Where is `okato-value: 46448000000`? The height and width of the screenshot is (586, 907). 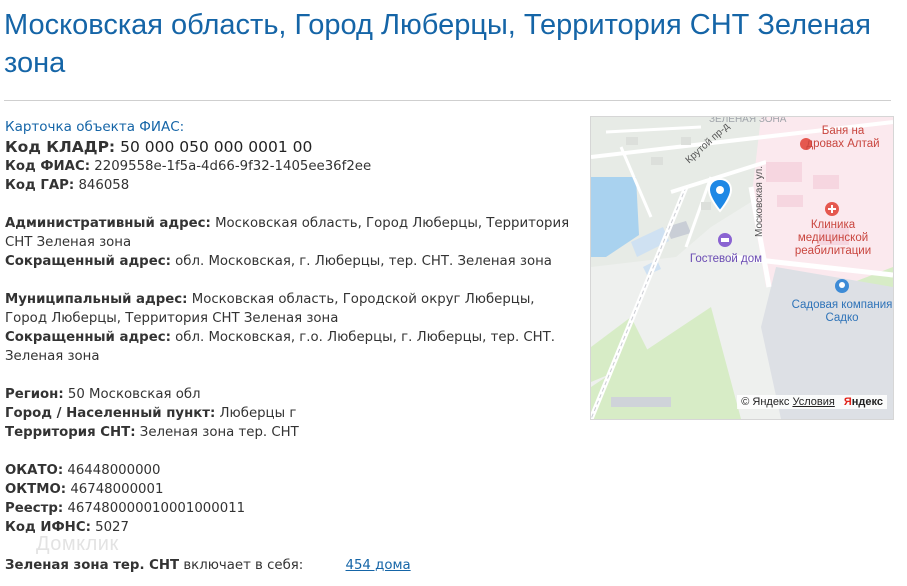 okato-value: 46448000000 is located at coordinates (114, 470).